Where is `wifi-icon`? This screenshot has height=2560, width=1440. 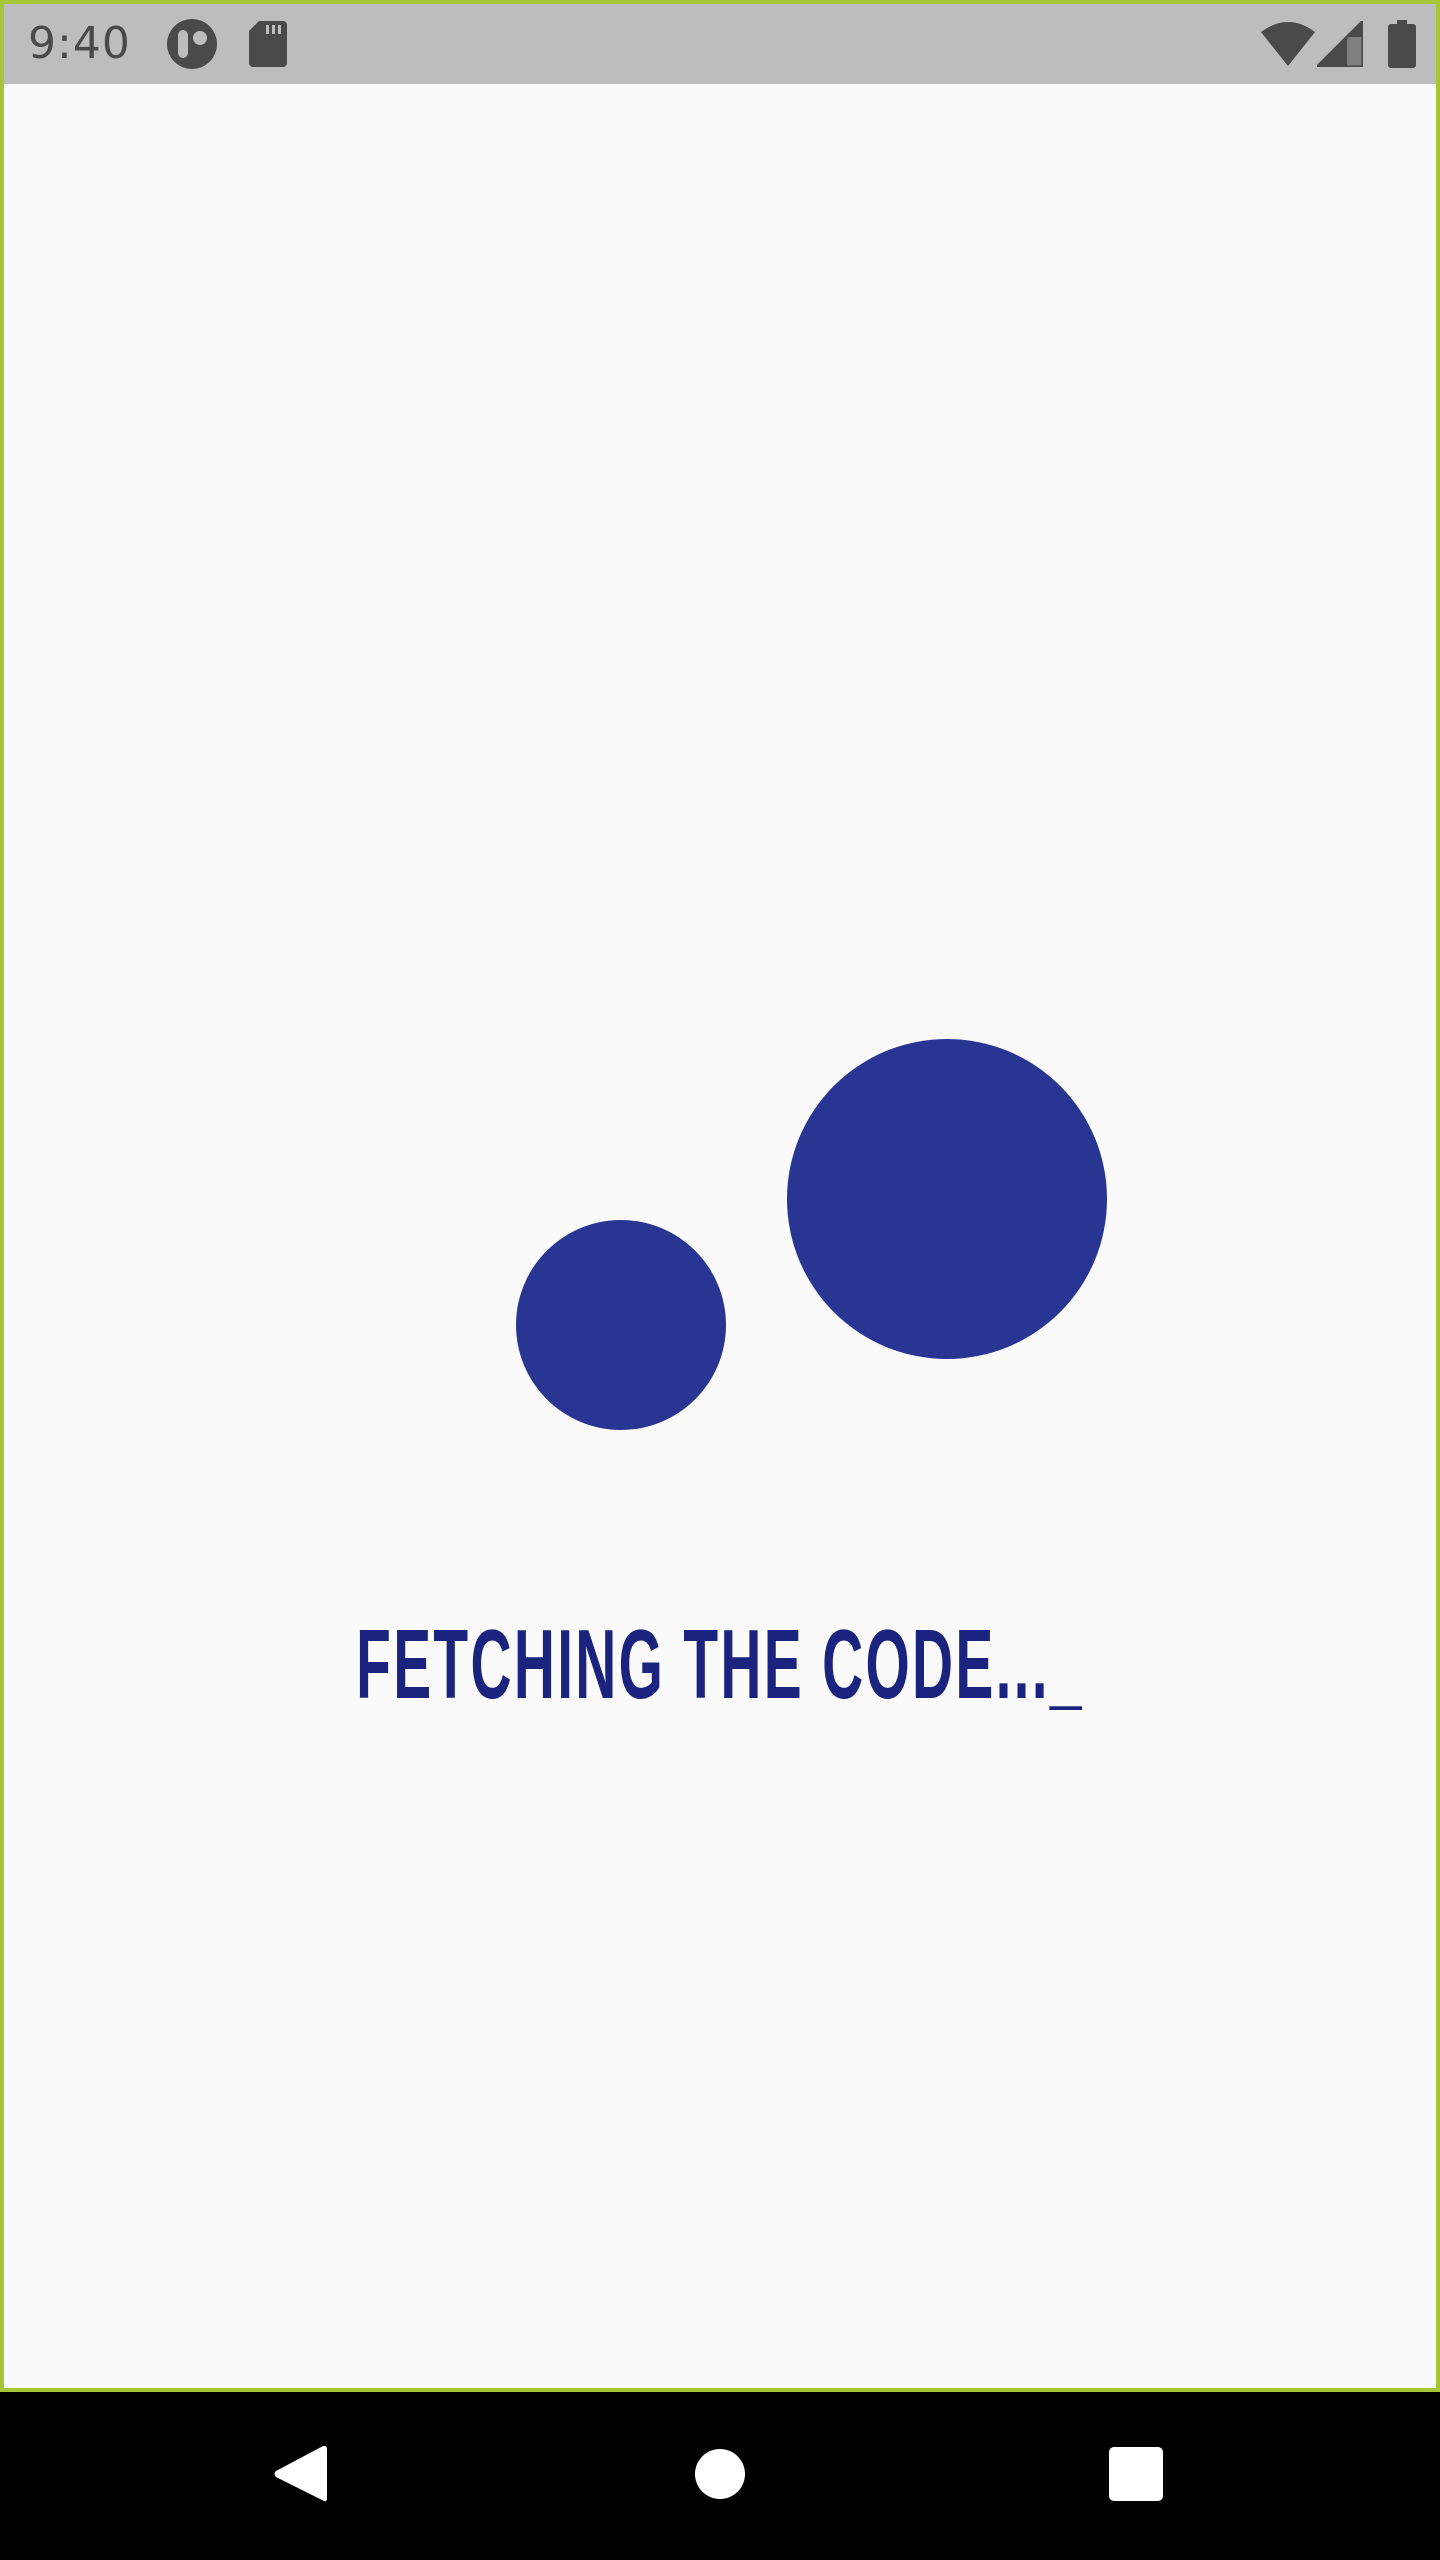
wifi-icon is located at coordinates (1288, 44).